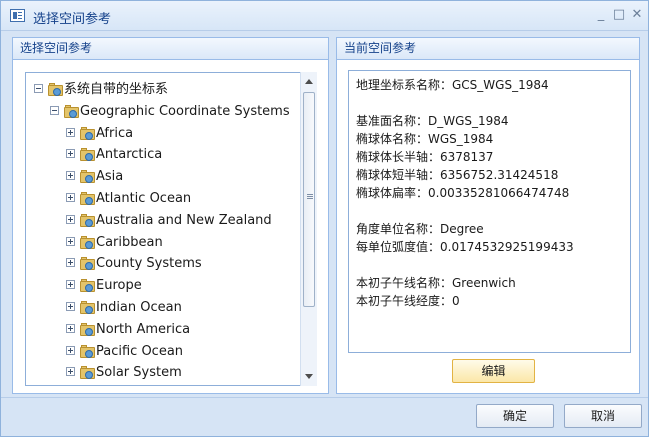 Image resolution: width=649 pixels, height=437 pixels. What do you see at coordinates (119, 286) in the screenshot?
I see `tree-node-label: Europe` at bounding box center [119, 286].